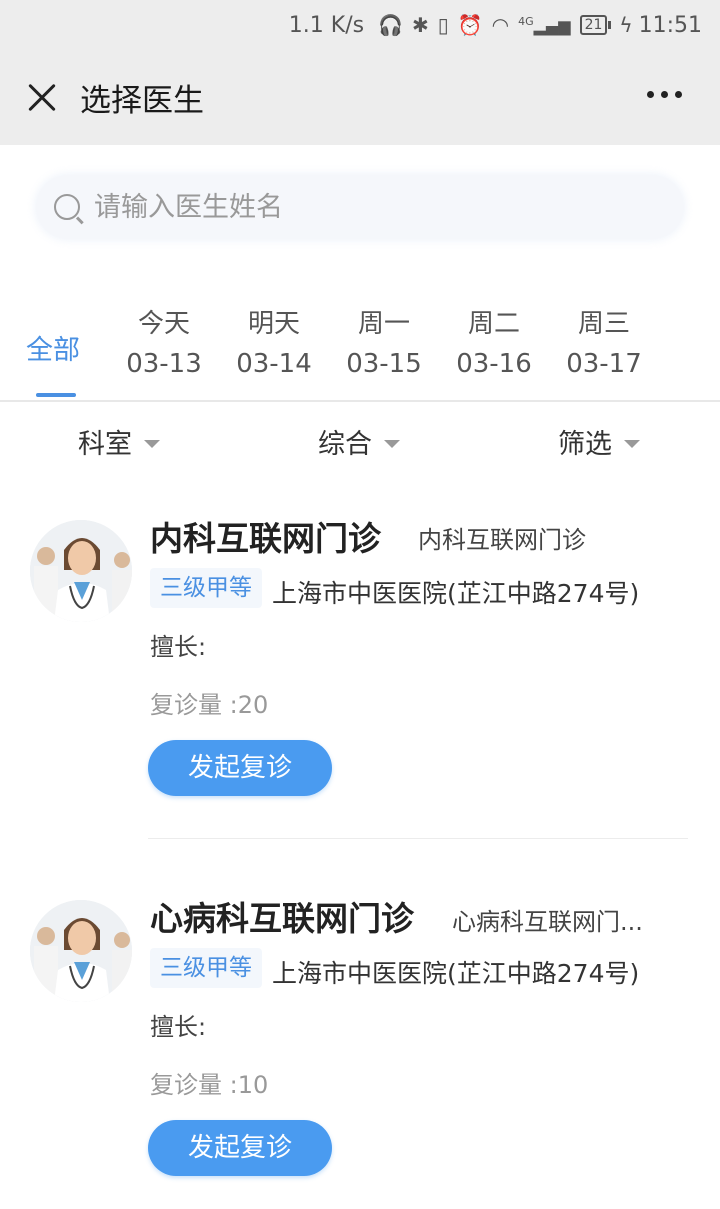 This screenshot has height=1209, width=720. I want to click on screen-filter-label: 筛选, so click(585, 444).